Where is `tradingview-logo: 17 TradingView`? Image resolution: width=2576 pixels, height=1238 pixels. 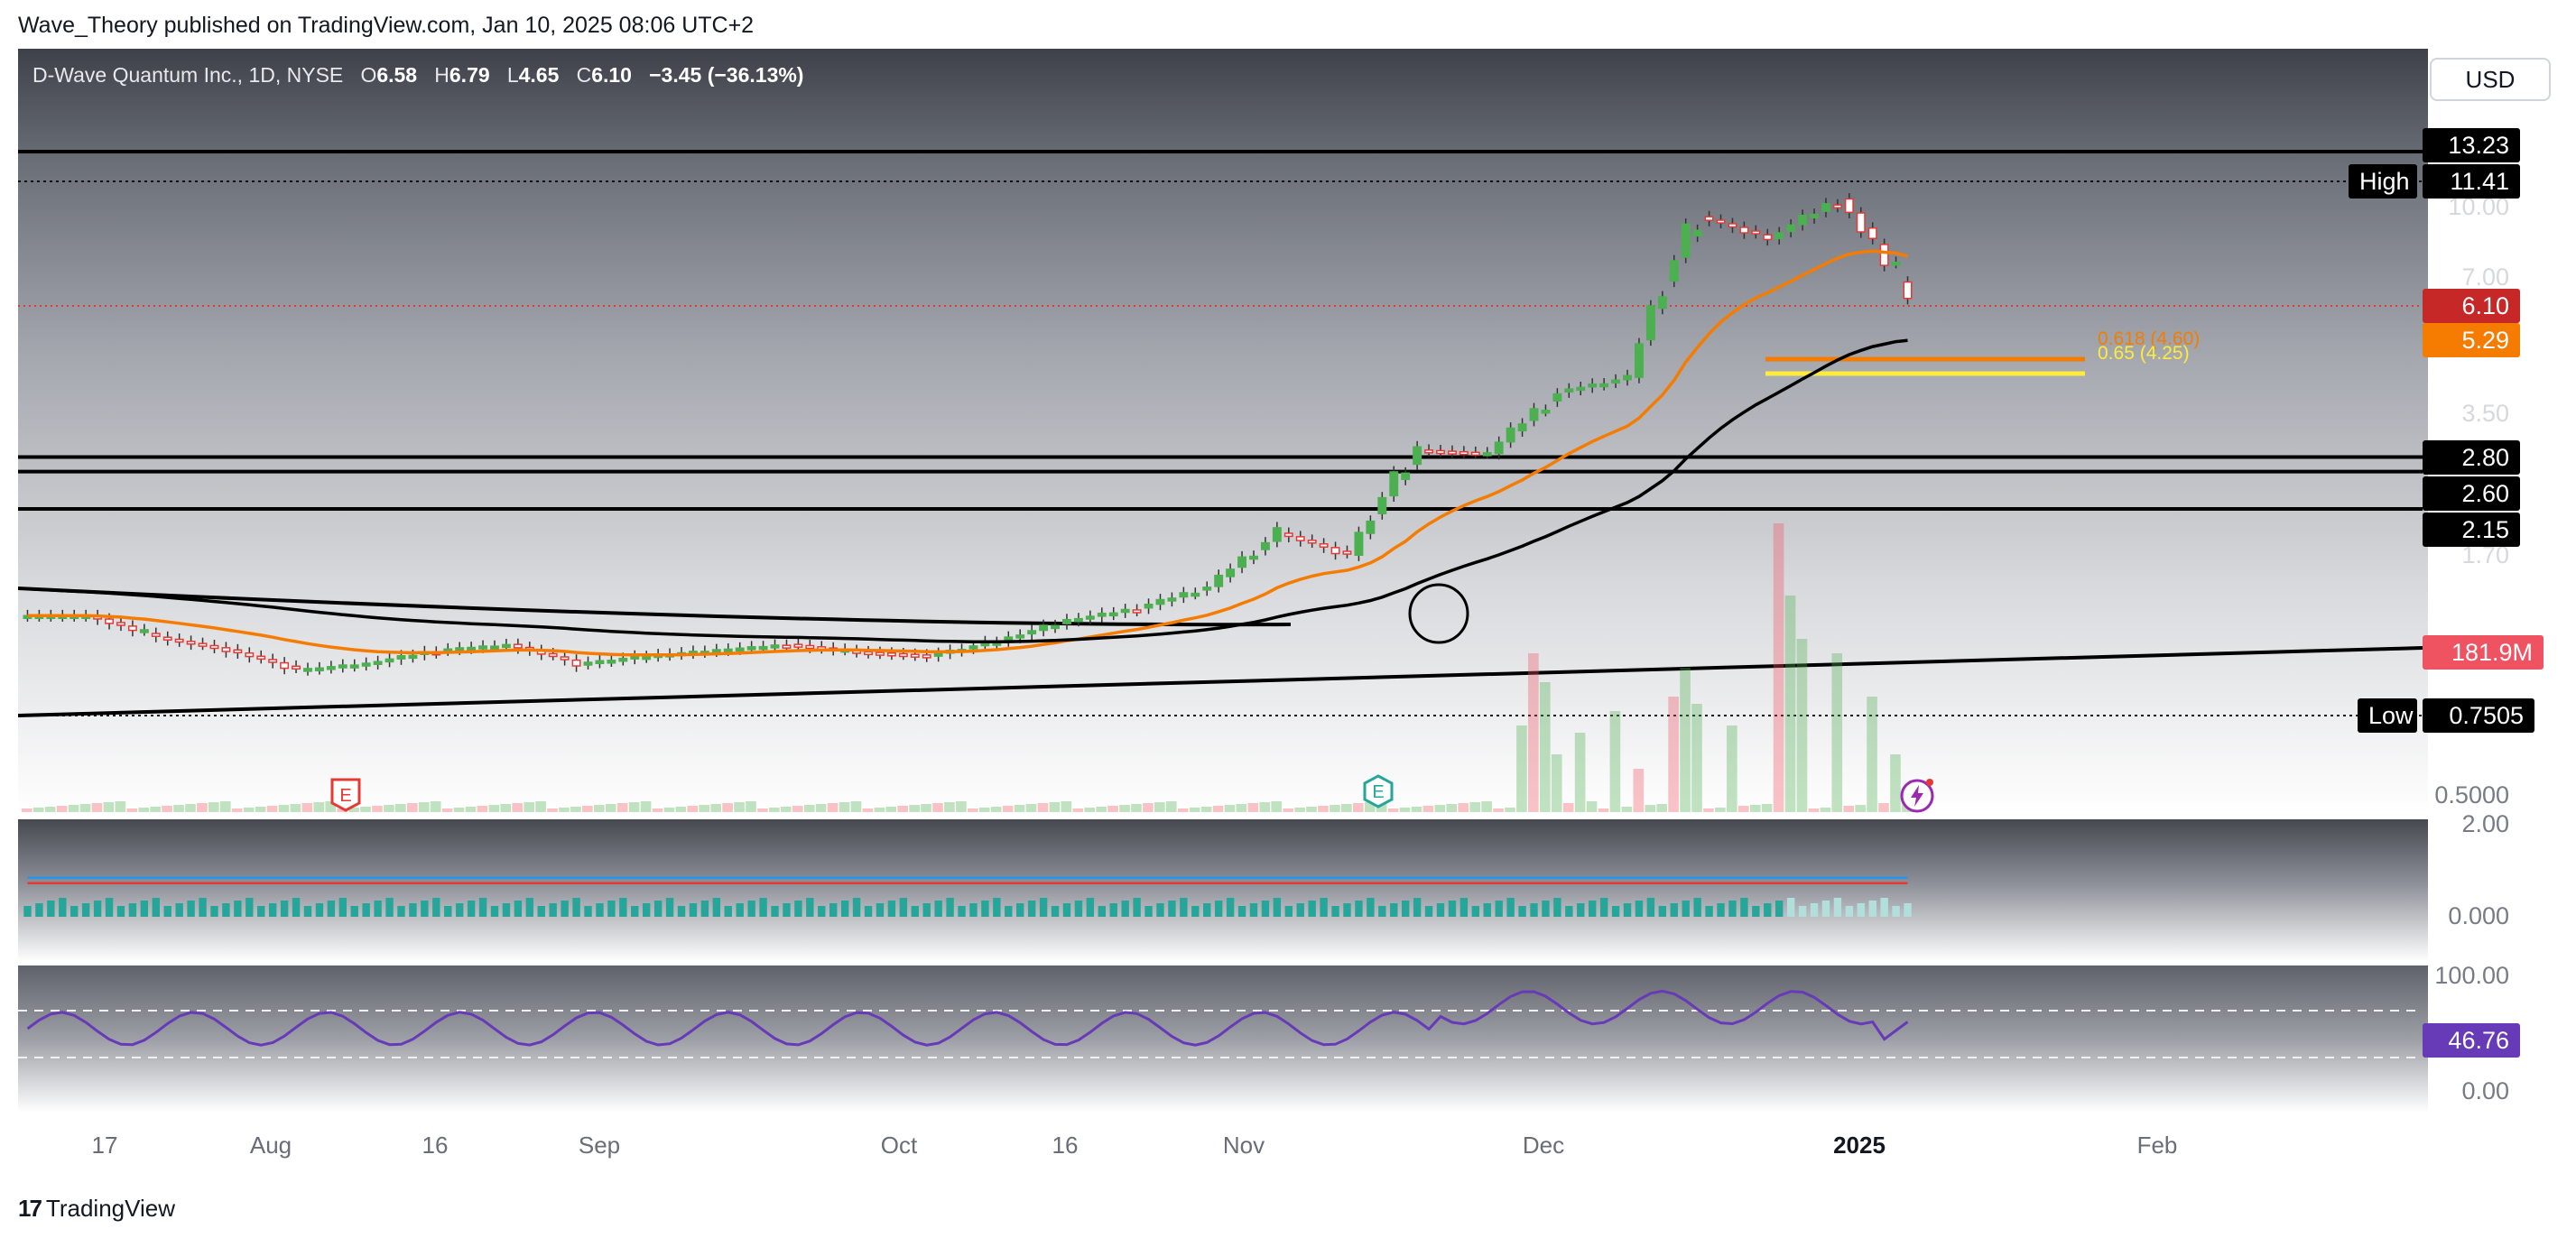
tradingview-logo: 17 TradingView is located at coordinates (97, 1209).